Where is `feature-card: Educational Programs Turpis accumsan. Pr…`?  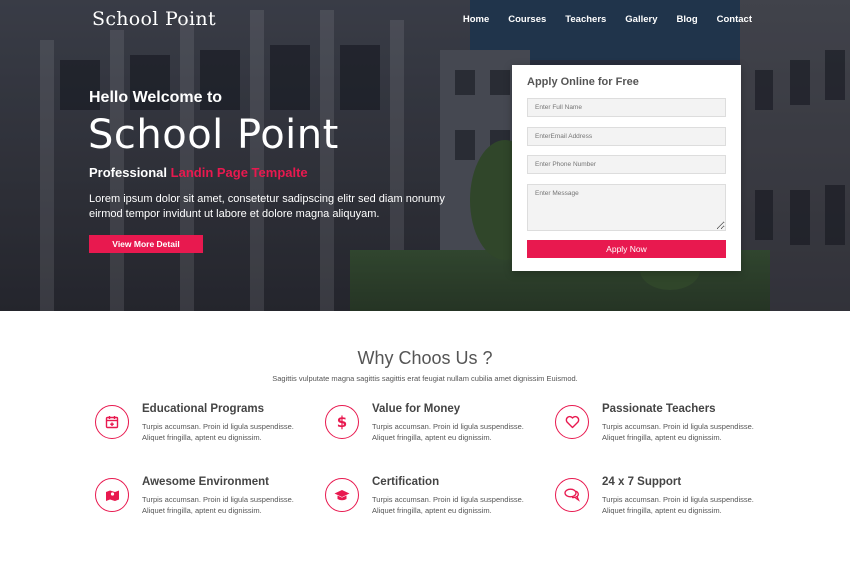
feature-card: Educational Programs Turpis accumsan. Pr… is located at coordinates (210, 438).